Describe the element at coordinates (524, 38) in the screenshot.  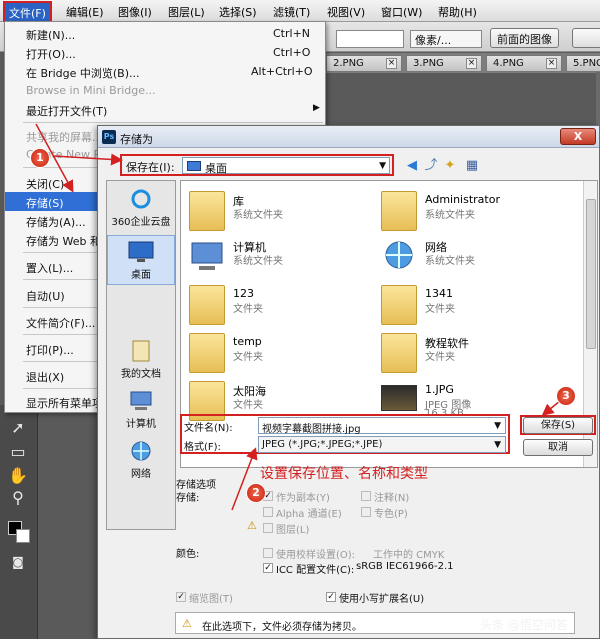
I see `front-image-button: 前面的图像` at that location.